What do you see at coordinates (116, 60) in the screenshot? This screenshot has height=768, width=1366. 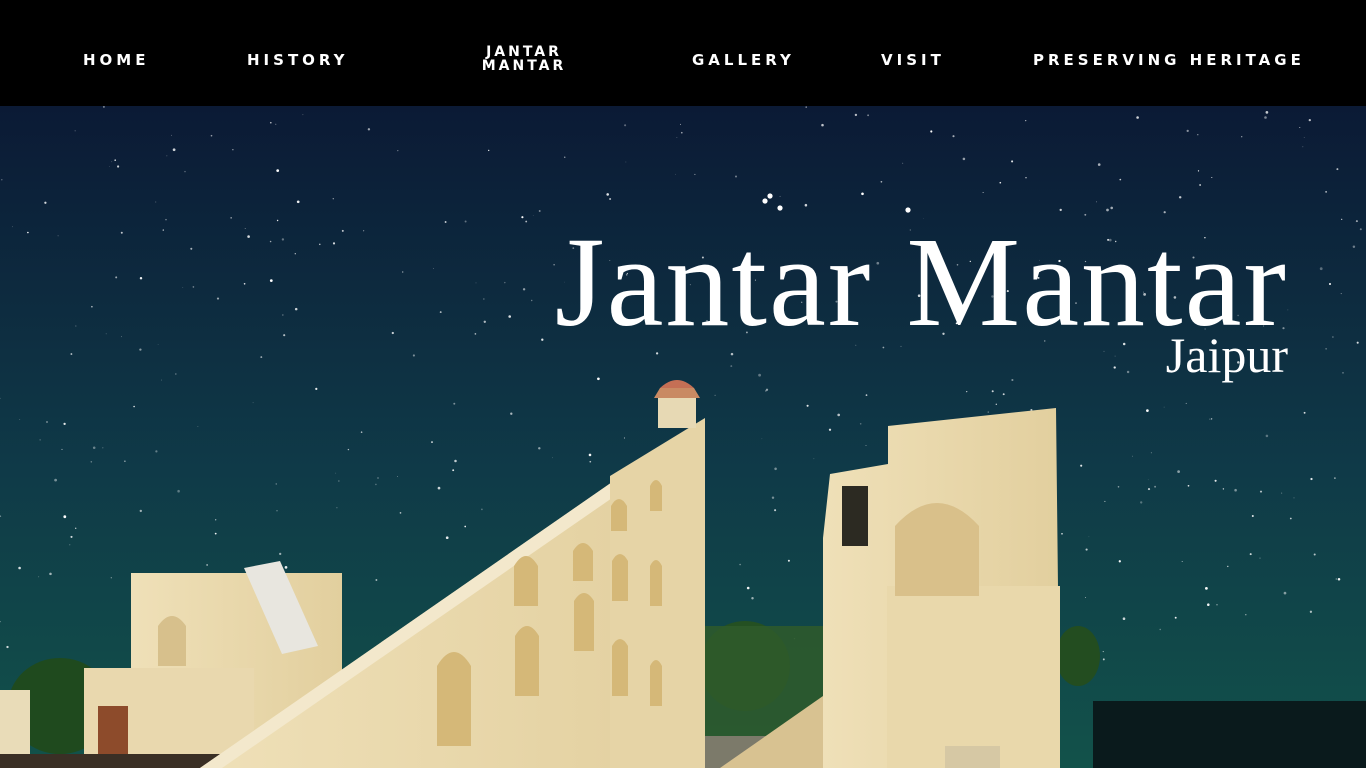 I see `nav-home: HOME` at bounding box center [116, 60].